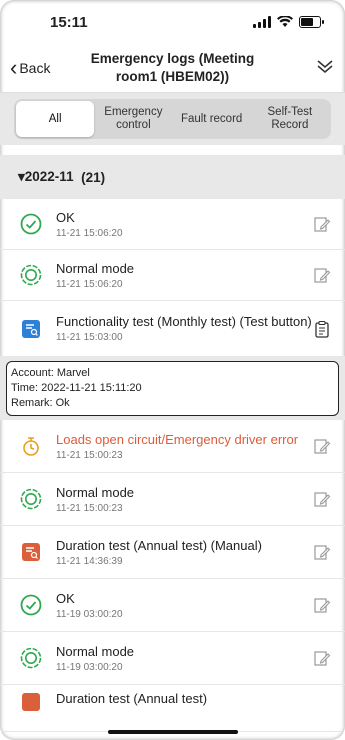 The image size is (345, 740). What do you see at coordinates (172, 224) in the screenshot?
I see `log-entry: OK 11-21 15:06:20` at bounding box center [172, 224].